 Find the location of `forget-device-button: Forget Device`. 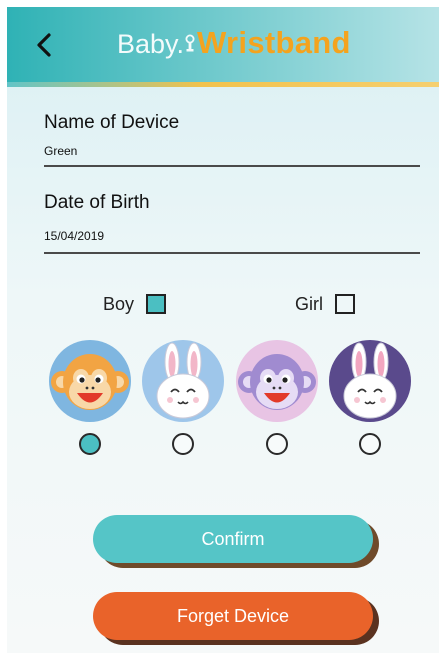

forget-device-button: Forget Device is located at coordinates (233, 616).